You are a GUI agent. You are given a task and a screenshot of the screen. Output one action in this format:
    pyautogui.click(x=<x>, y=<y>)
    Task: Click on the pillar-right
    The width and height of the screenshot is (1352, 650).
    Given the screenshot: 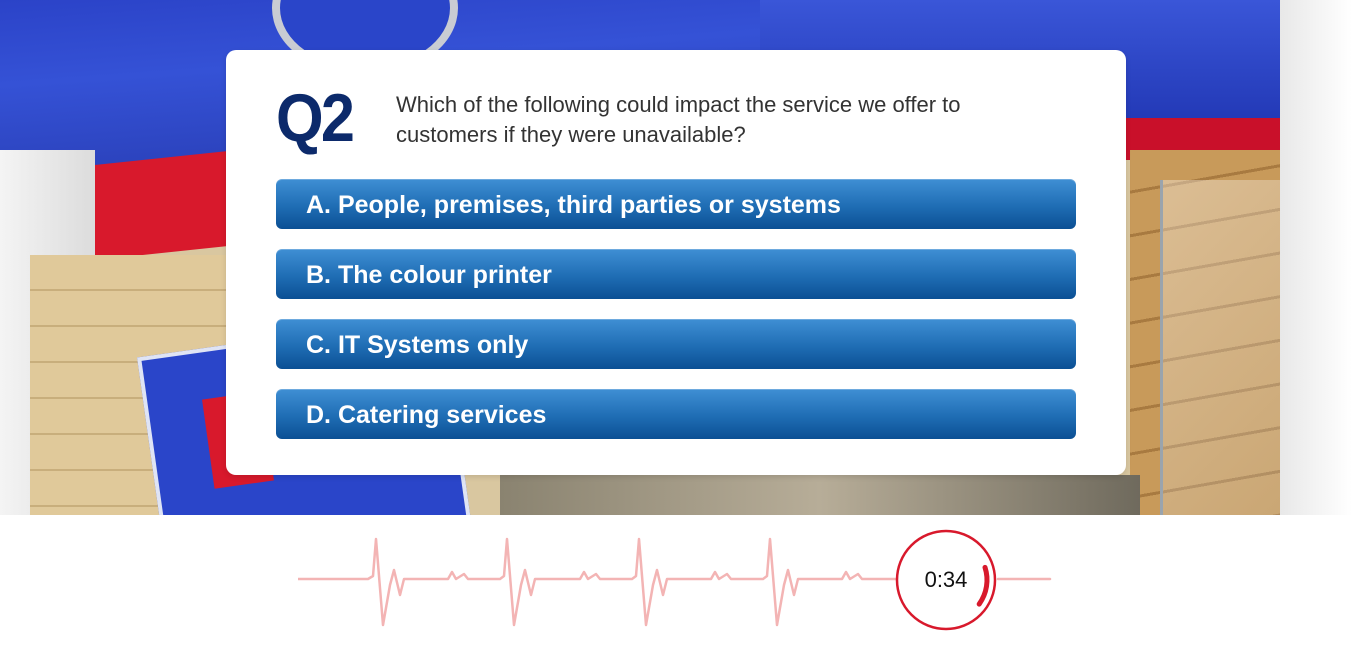 What is the action you would take?
    pyautogui.click(x=1316, y=257)
    